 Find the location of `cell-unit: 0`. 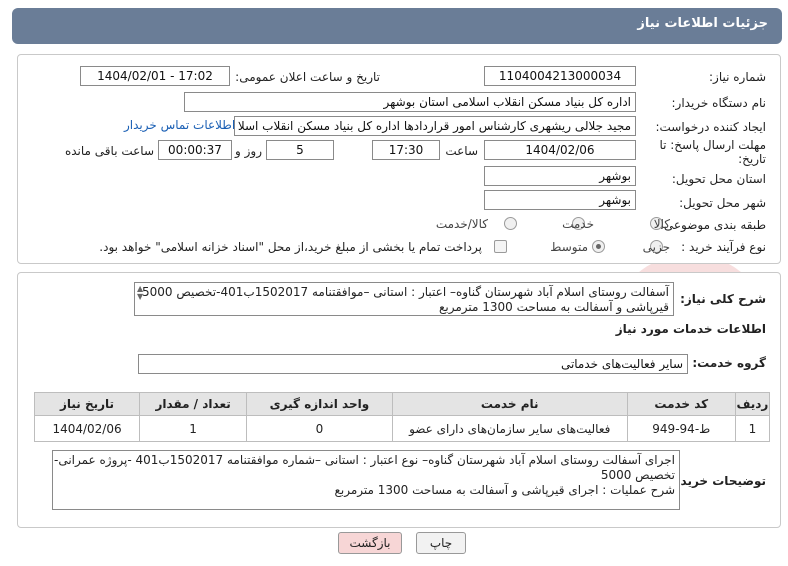

cell-unit: 0 is located at coordinates (319, 428).